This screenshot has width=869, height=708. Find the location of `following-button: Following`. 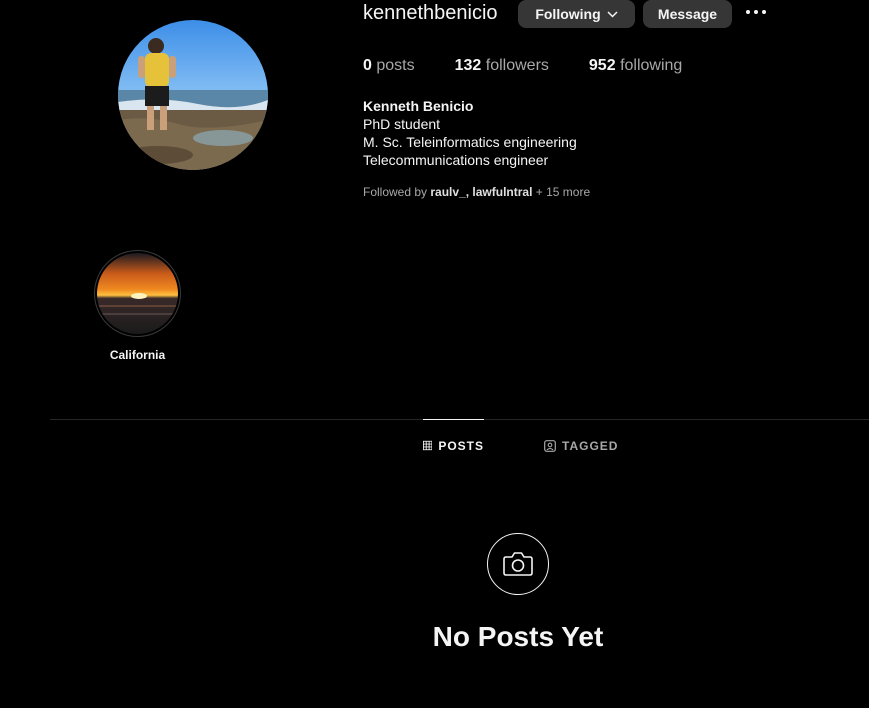

following-button: Following is located at coordinates (576, 14).